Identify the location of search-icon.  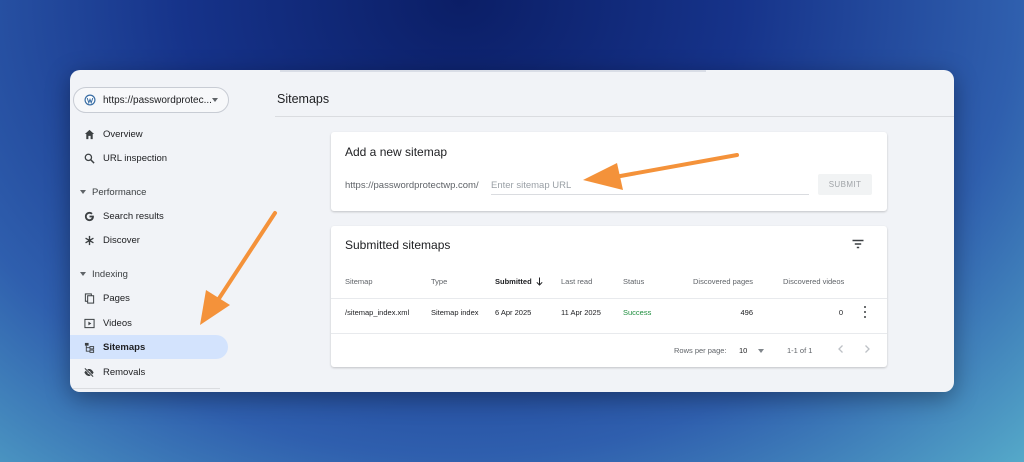
(89, 158).